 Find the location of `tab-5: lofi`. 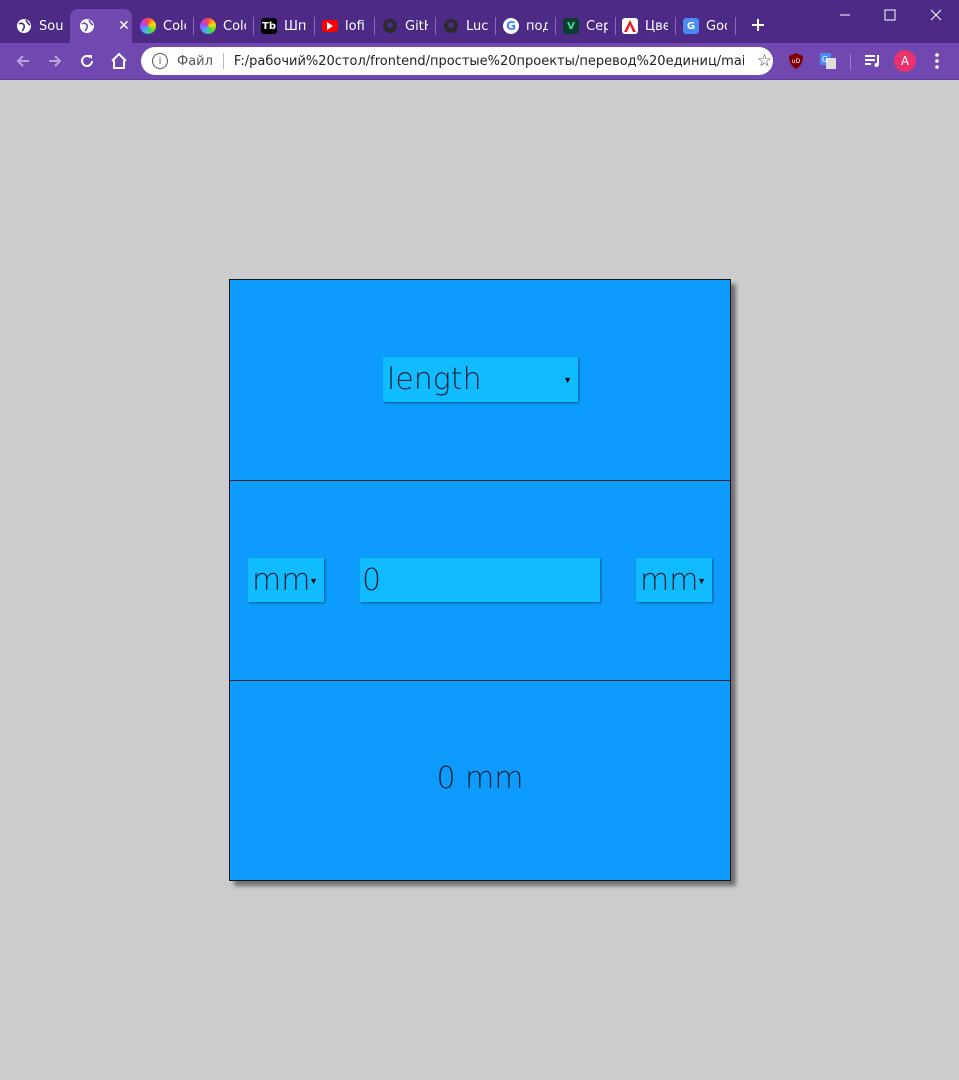

tab-5: lofi is located at coordinates (344, 26).